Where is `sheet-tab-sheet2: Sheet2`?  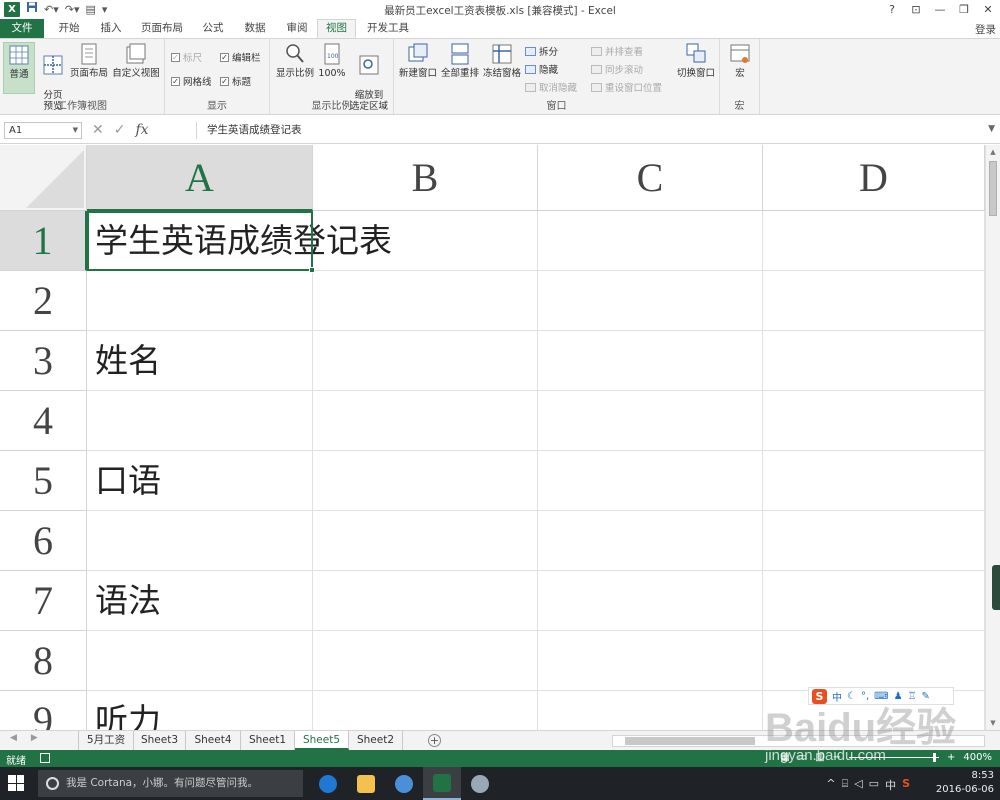
sheet-tab-sheet2: Sheet2 is located at coordinates (376, 740).